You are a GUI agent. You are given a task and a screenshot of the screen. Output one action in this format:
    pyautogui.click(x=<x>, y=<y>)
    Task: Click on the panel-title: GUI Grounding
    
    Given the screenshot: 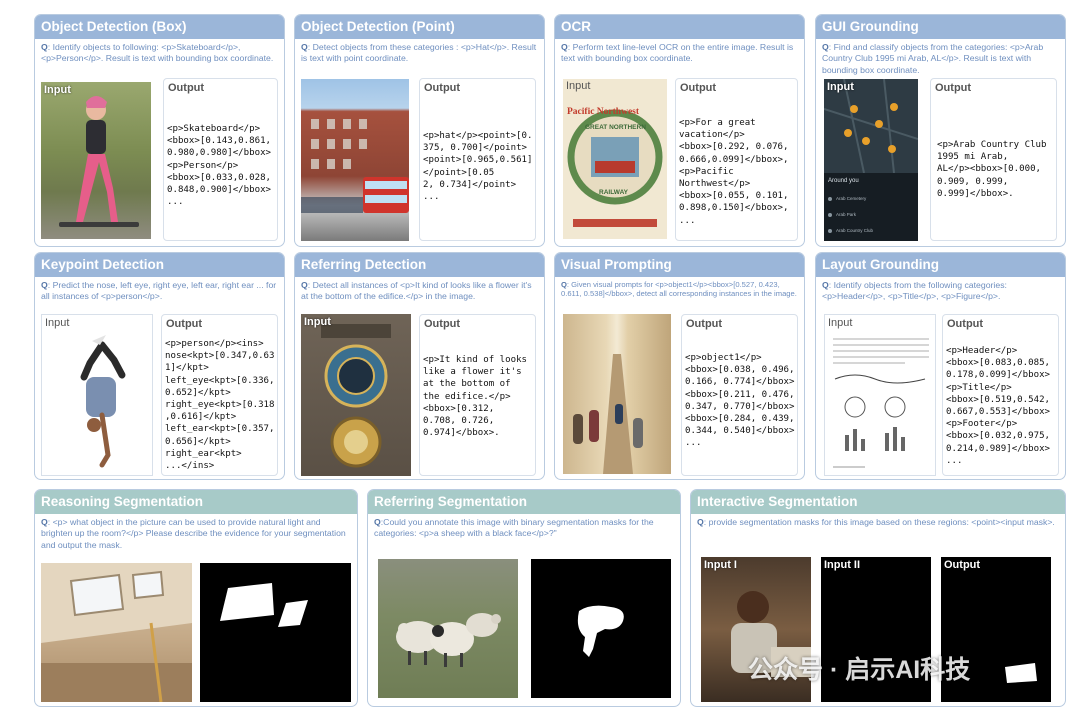 What is the action you would take?
    pyautogui.click(x=940, y=27)
    